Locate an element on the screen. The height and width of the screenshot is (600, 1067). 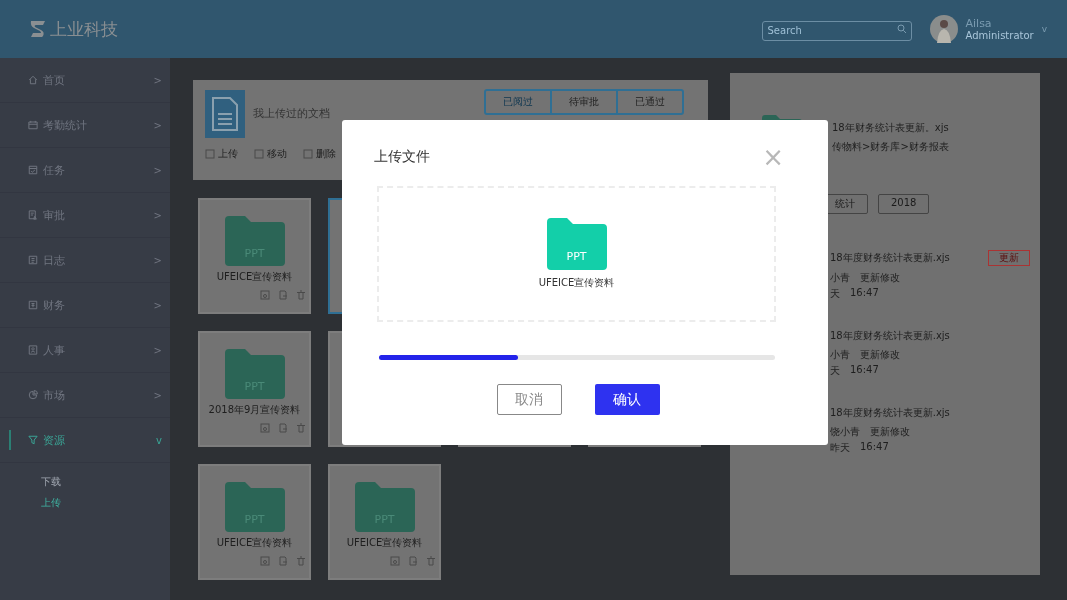
cancel-button: 取消 is located at coordinates (529, 399).